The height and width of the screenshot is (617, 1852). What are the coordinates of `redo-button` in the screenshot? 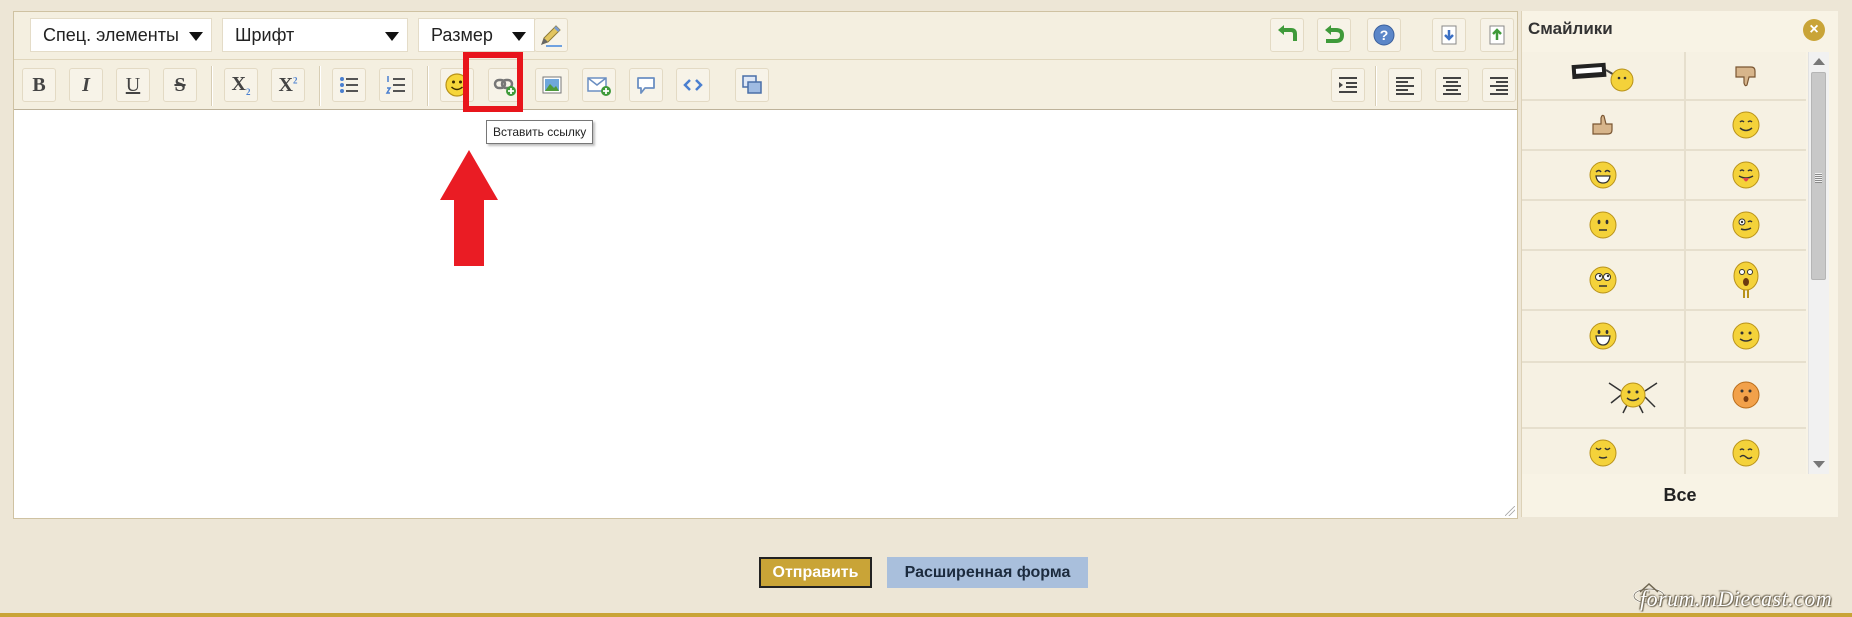 It's located at (1334, 35).